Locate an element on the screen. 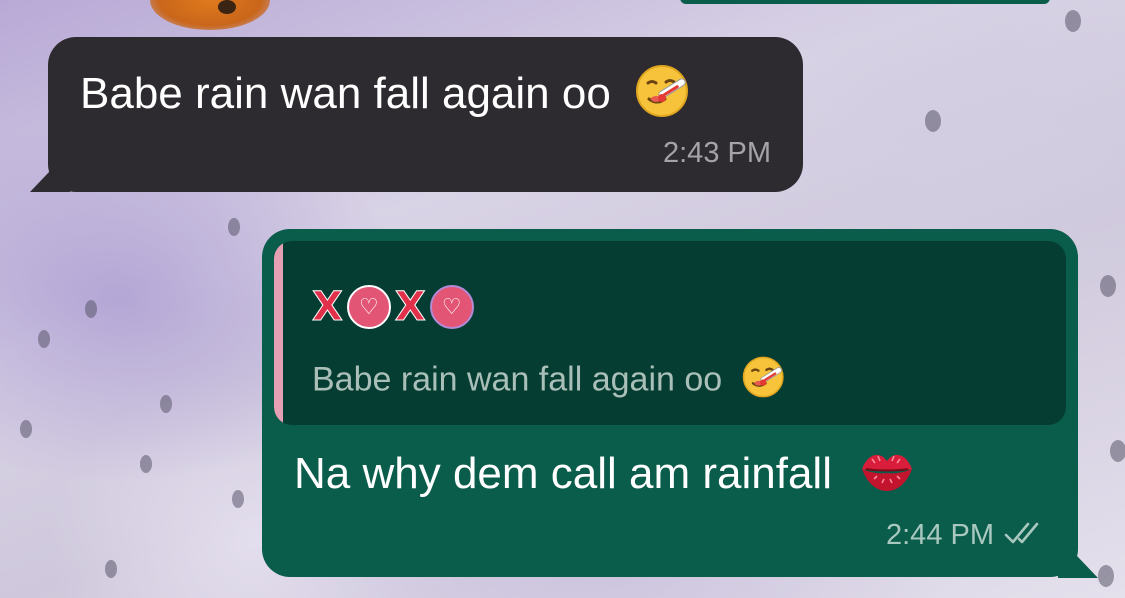 The width and height of the screenshot is (1125, 598). outgoing-message-timestamp: 2:44 PM is located at coordinates (940, 535).